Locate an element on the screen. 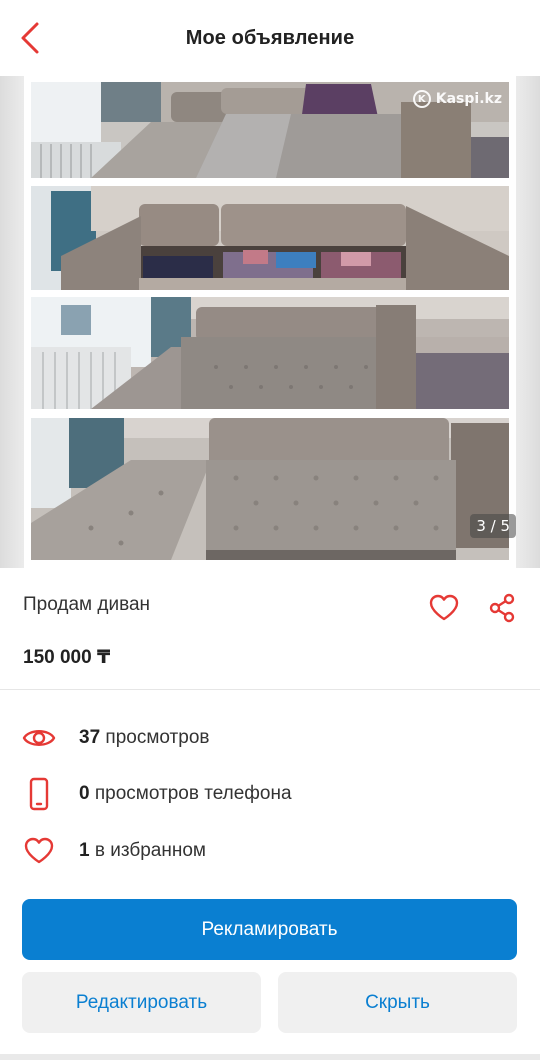 The width and height of the screenshot is (540, 1060). stat-phone-text: 0 просмотров телефона is located at coordinates (185, 794).